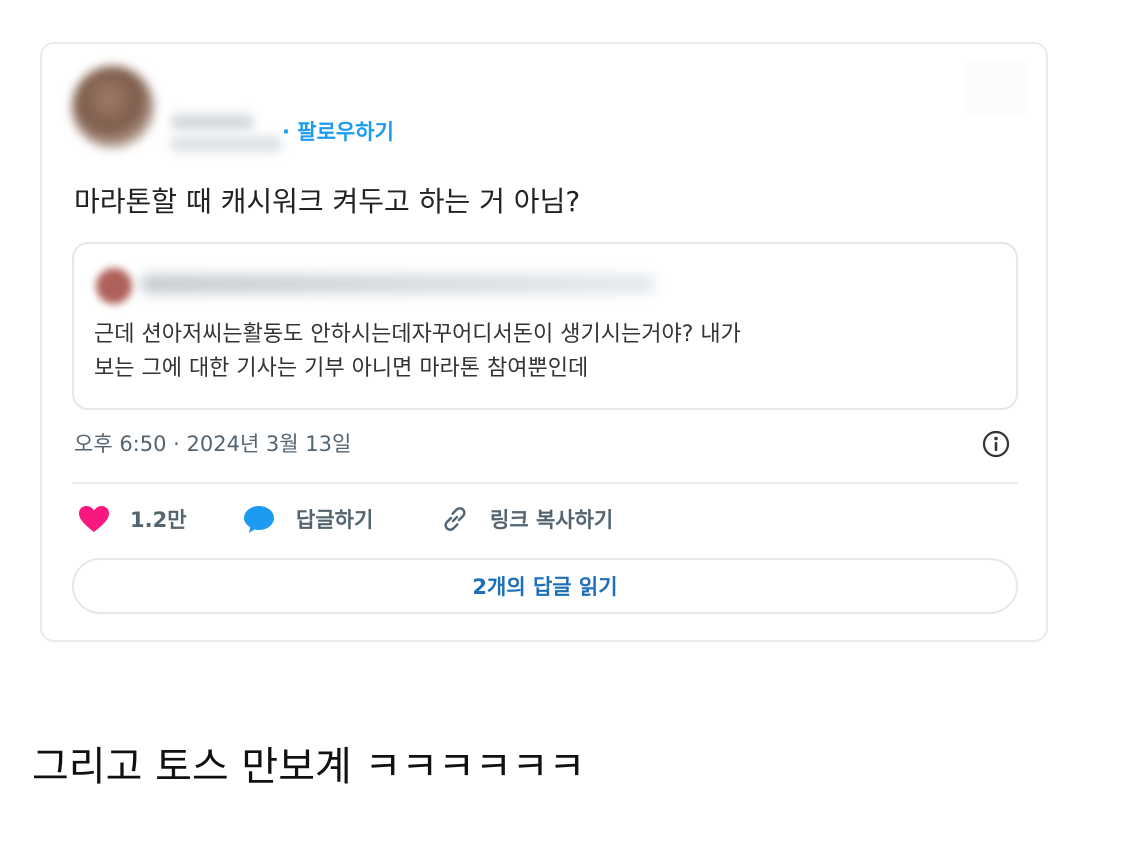  I want to click on quoted-author-meta-blurred, so click(398, 284).